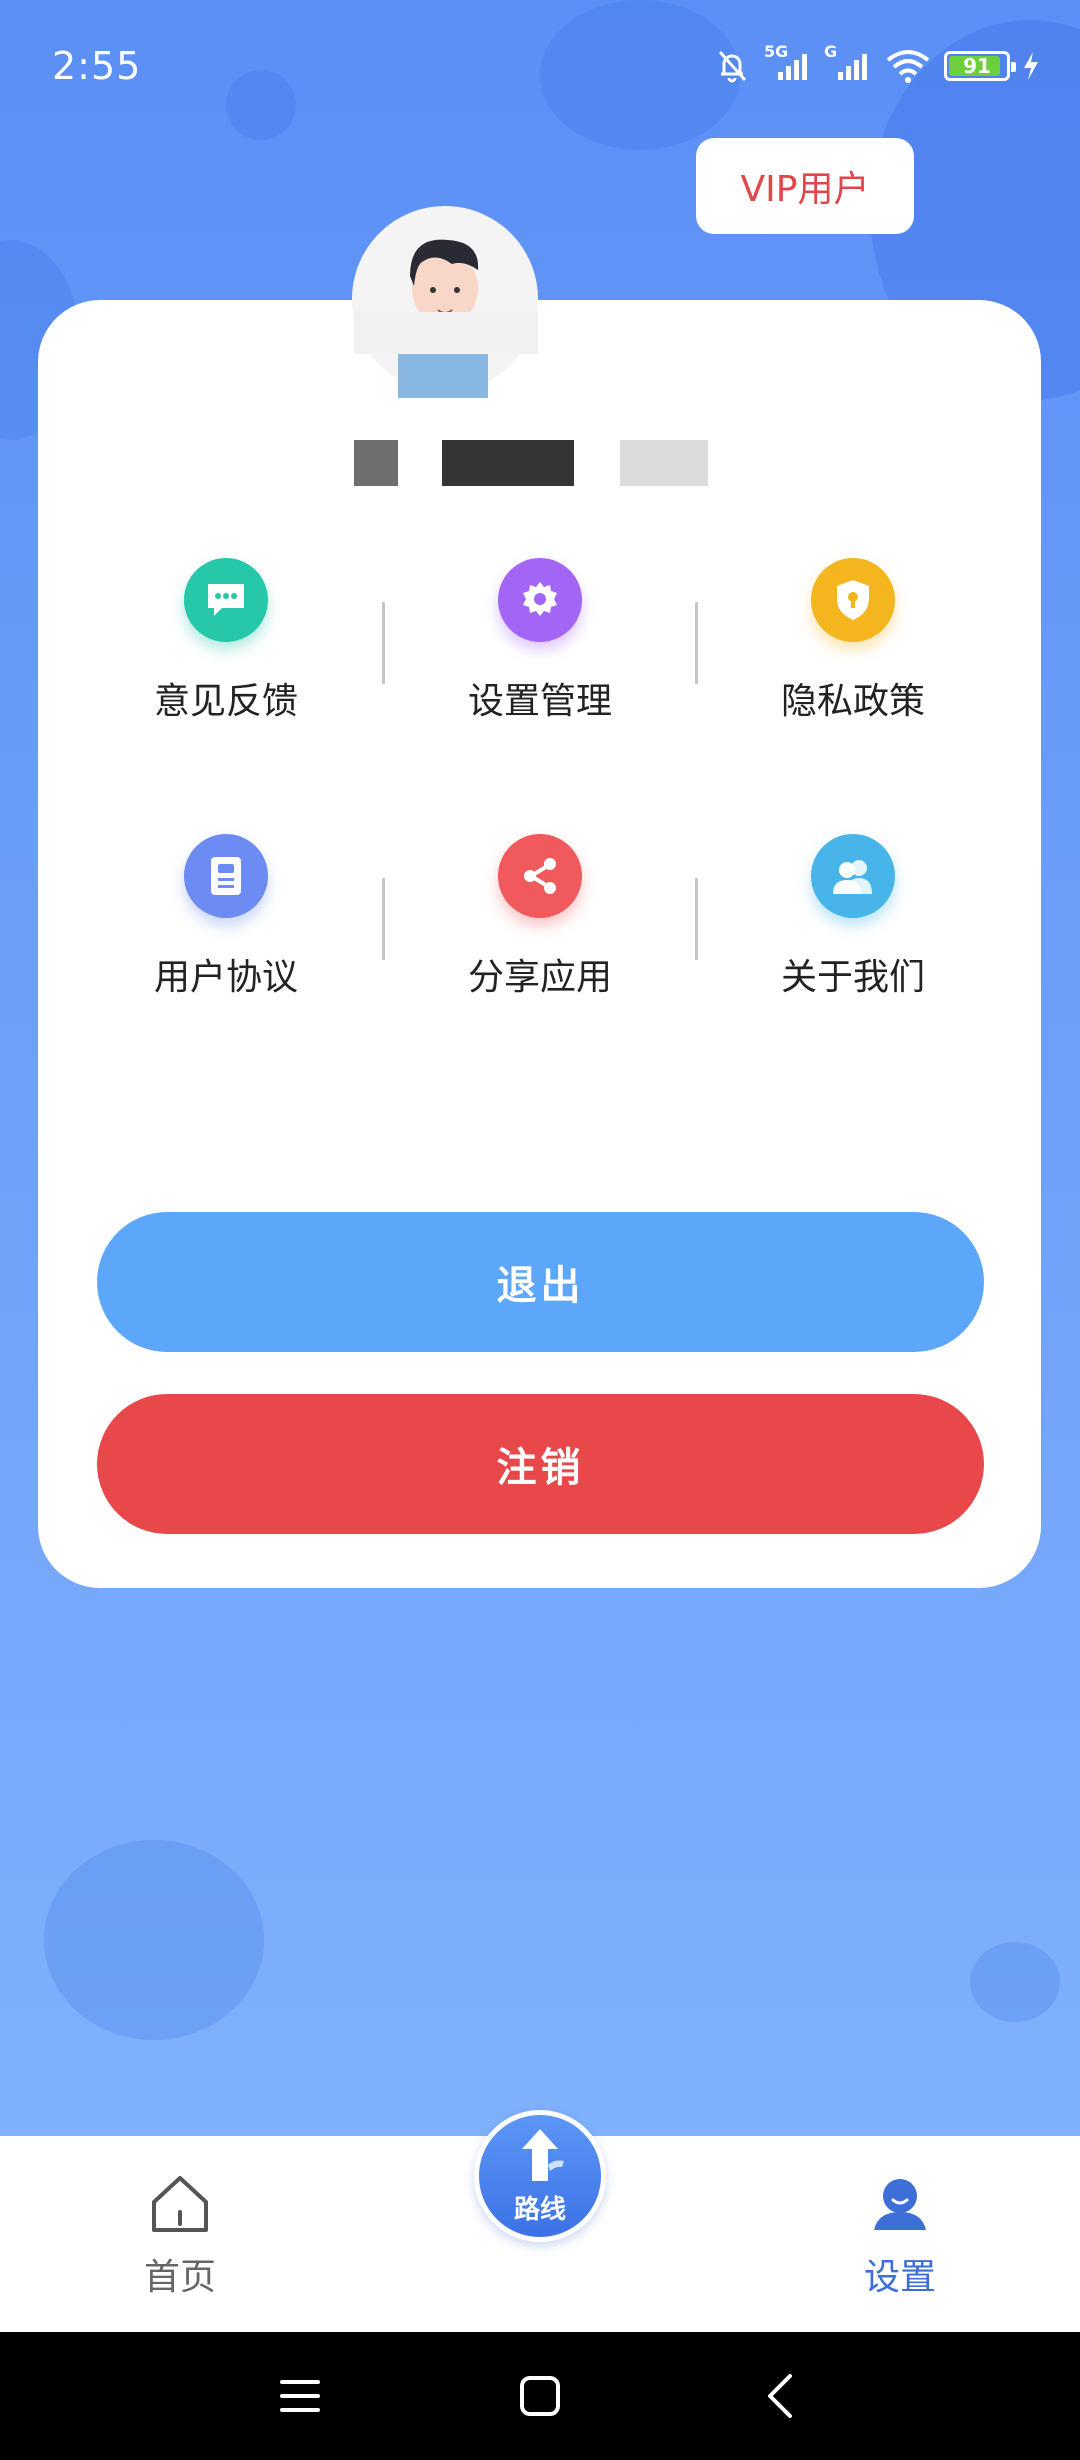 The width and height of the screenshot is (1080, 2460). Describe the element at coordinates (97, 66) in the screenshot. I see `status-time: 2:55` at that location.